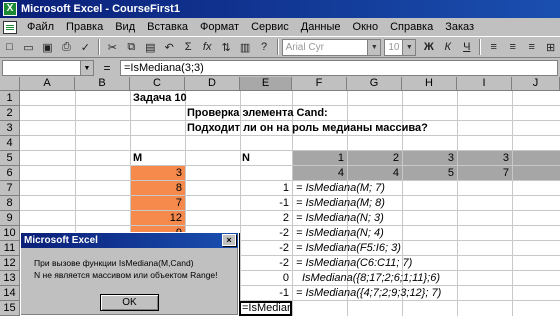 The height and width of the screenshot is (316, 560). What do you see at coordinates (368, 293) in the screenshot?
I see `cell-f14: = IsMediana({4;7;2;9;3;12}; 7)` at bounding box center [368, 293].